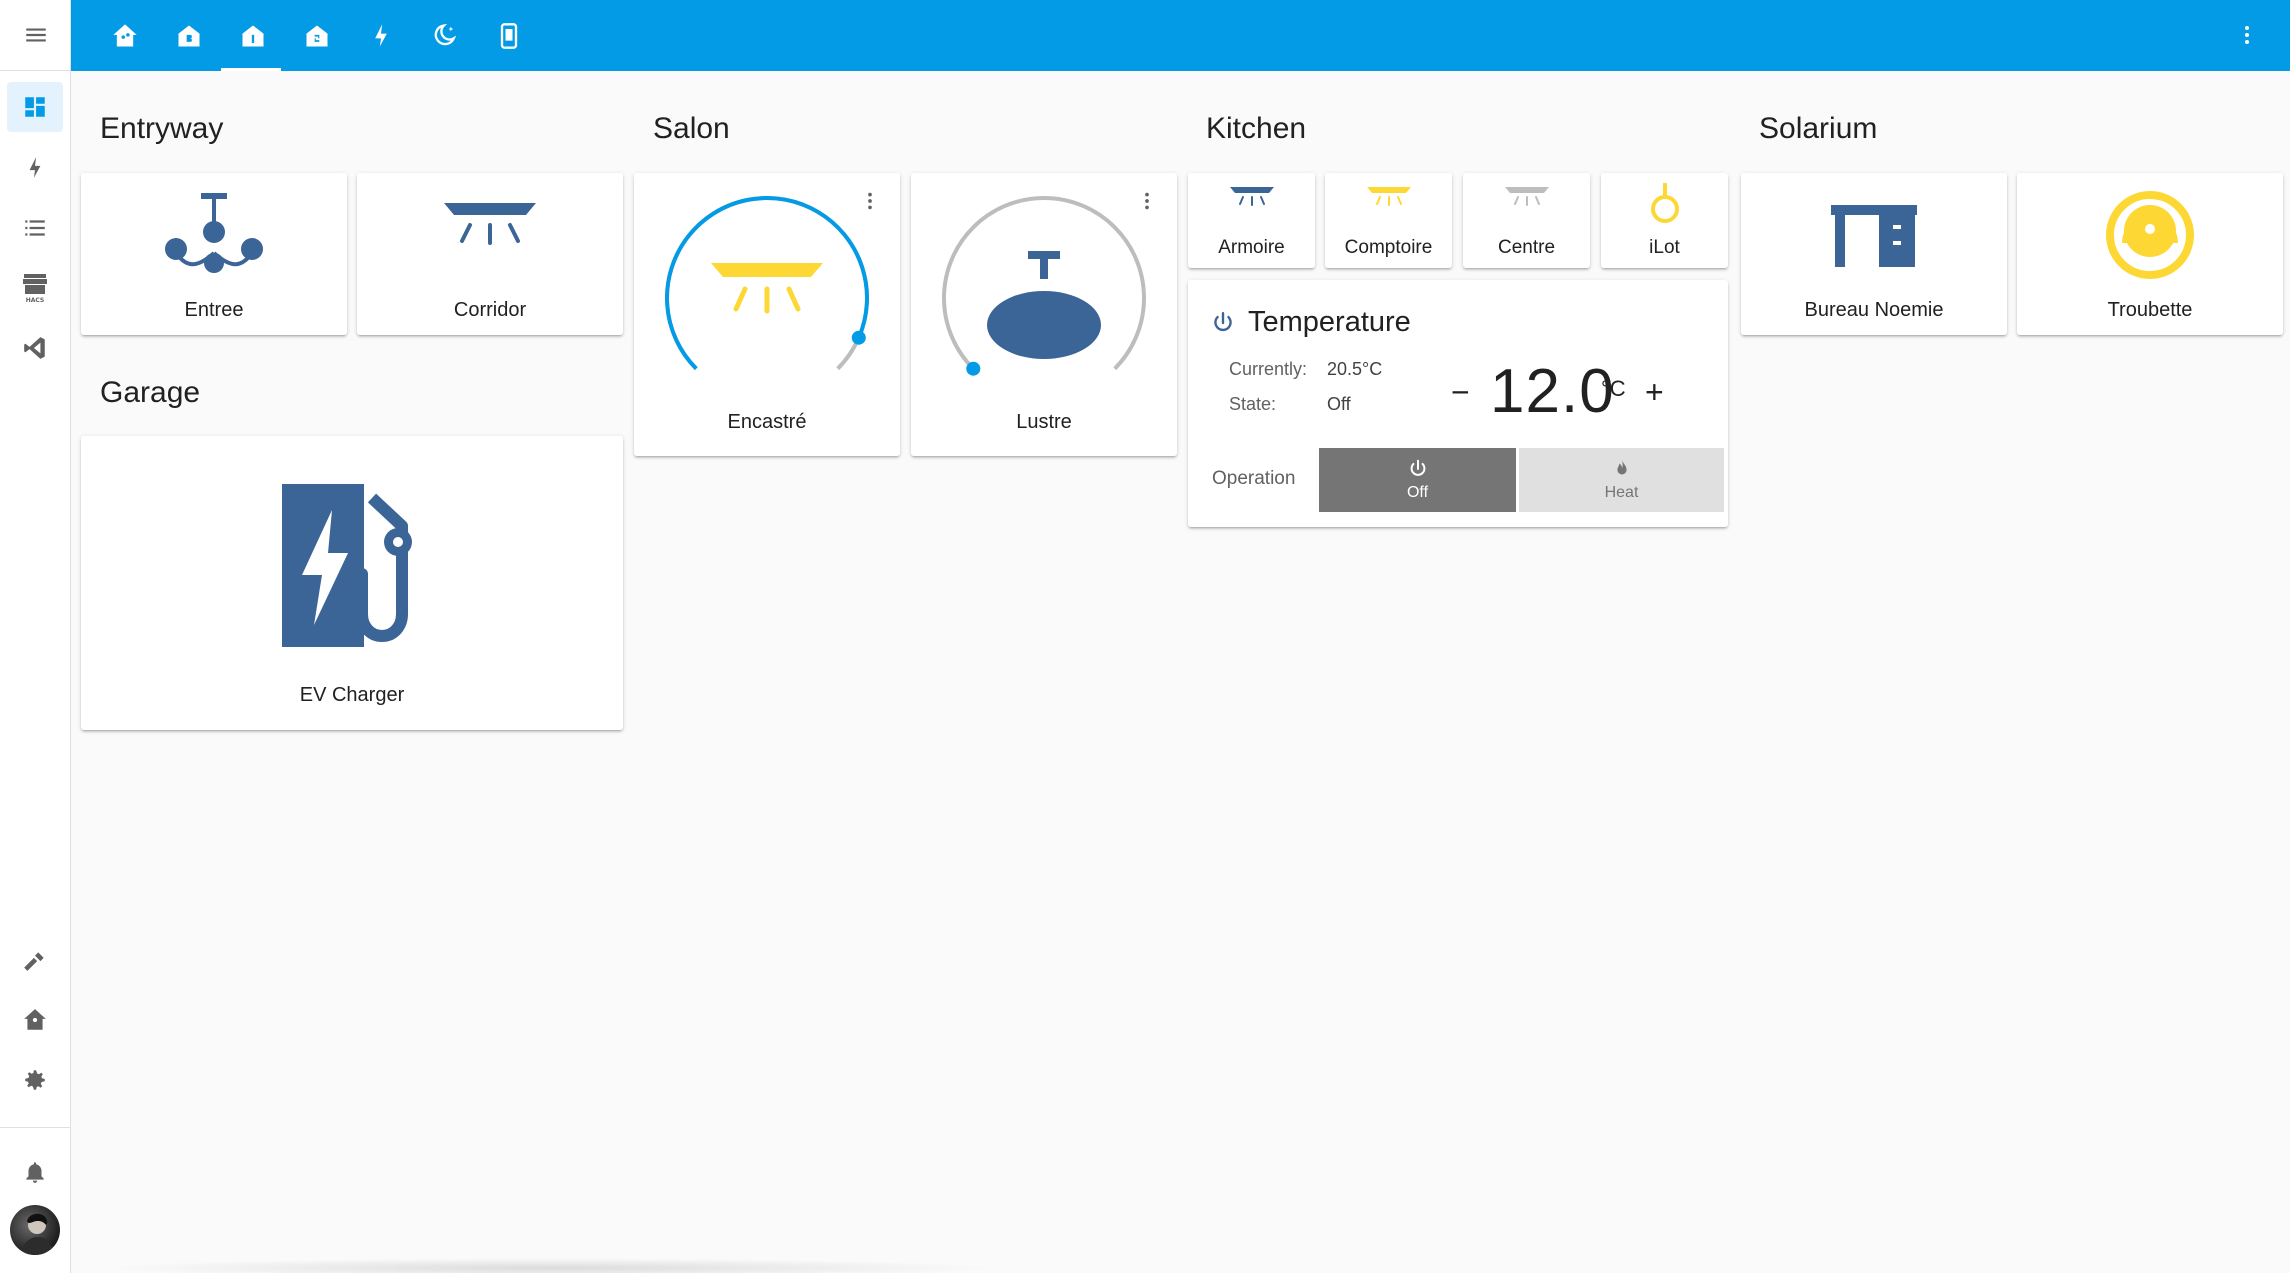  What do you see at coordinates (214, 233) in the screenshot?
I see `chandelier-icon` at bounding box center [214, 233].